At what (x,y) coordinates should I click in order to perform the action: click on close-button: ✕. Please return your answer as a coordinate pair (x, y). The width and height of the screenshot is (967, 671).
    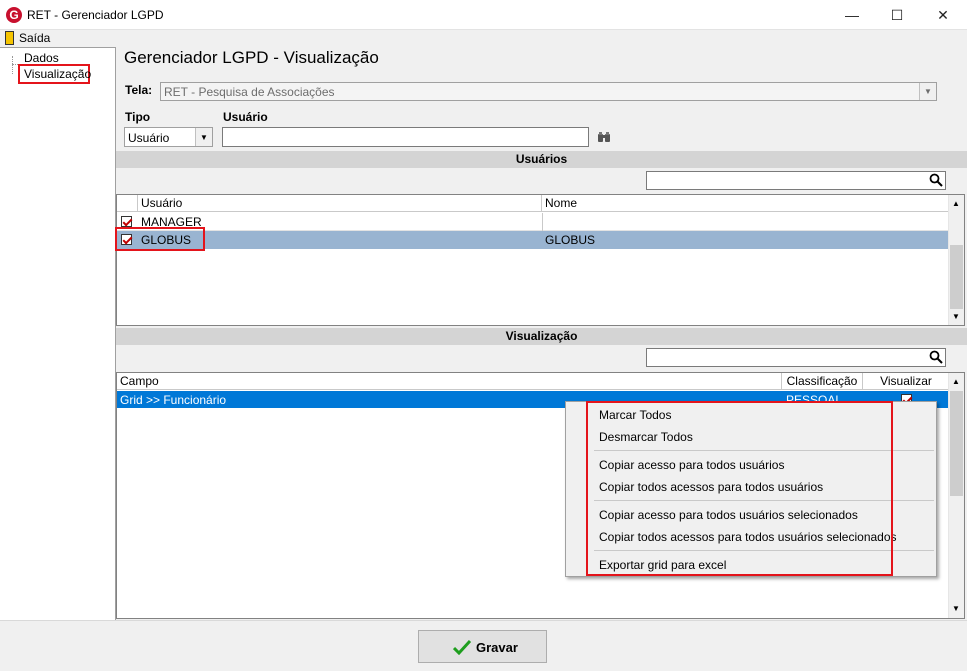
    Looking at the image, I should click on (943, 15).